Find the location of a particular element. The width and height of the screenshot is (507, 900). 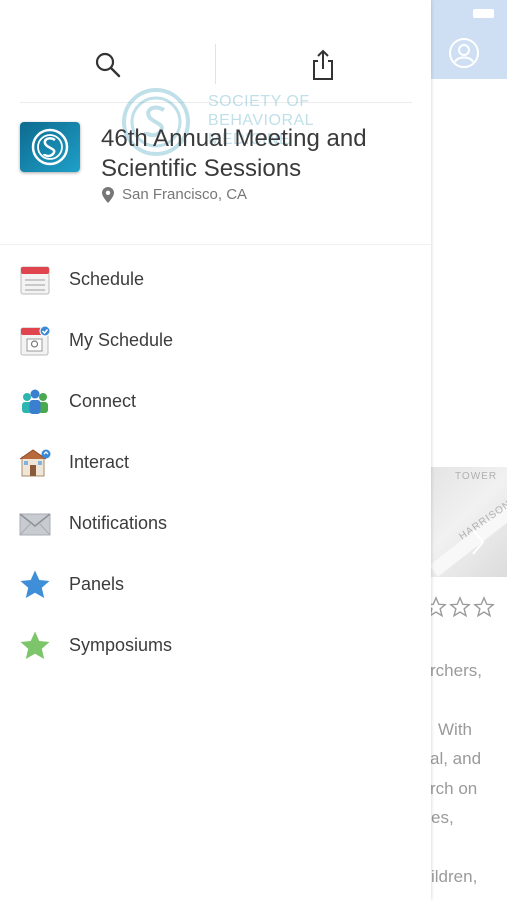

share-icon is located at coordinates (323, 64).